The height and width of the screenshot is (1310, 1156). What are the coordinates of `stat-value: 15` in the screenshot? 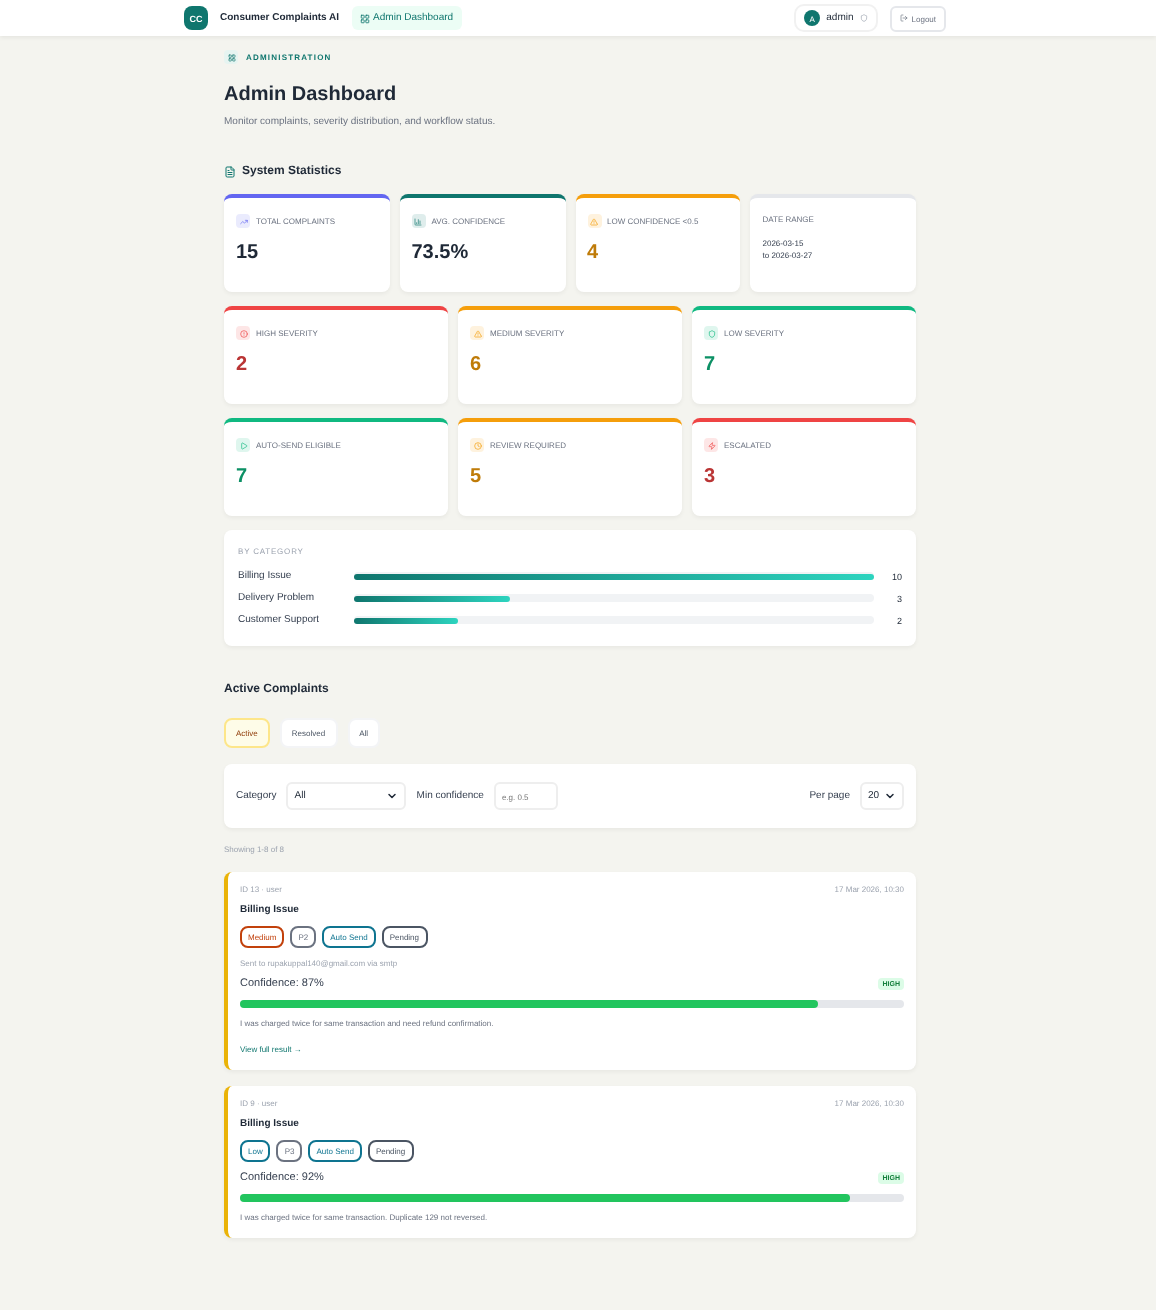 It's located at (248, 253).